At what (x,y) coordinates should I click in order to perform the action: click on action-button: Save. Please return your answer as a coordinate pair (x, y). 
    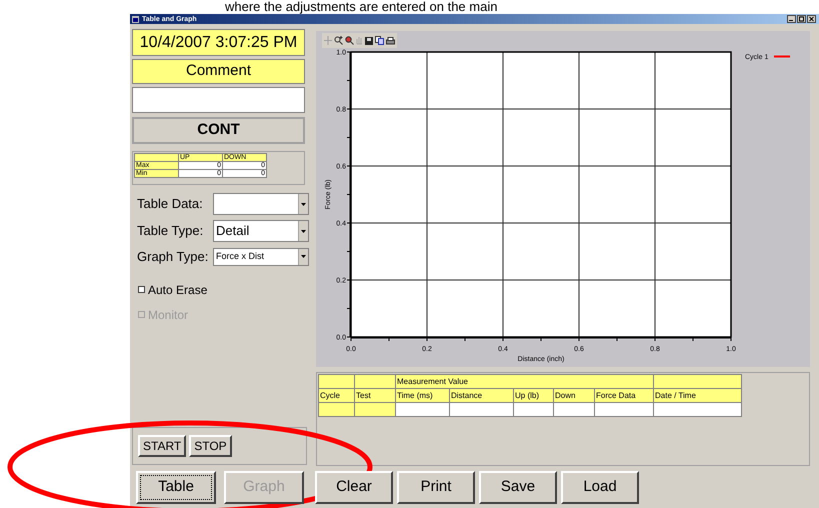
    Looking at the image, I should click on (518, 487).